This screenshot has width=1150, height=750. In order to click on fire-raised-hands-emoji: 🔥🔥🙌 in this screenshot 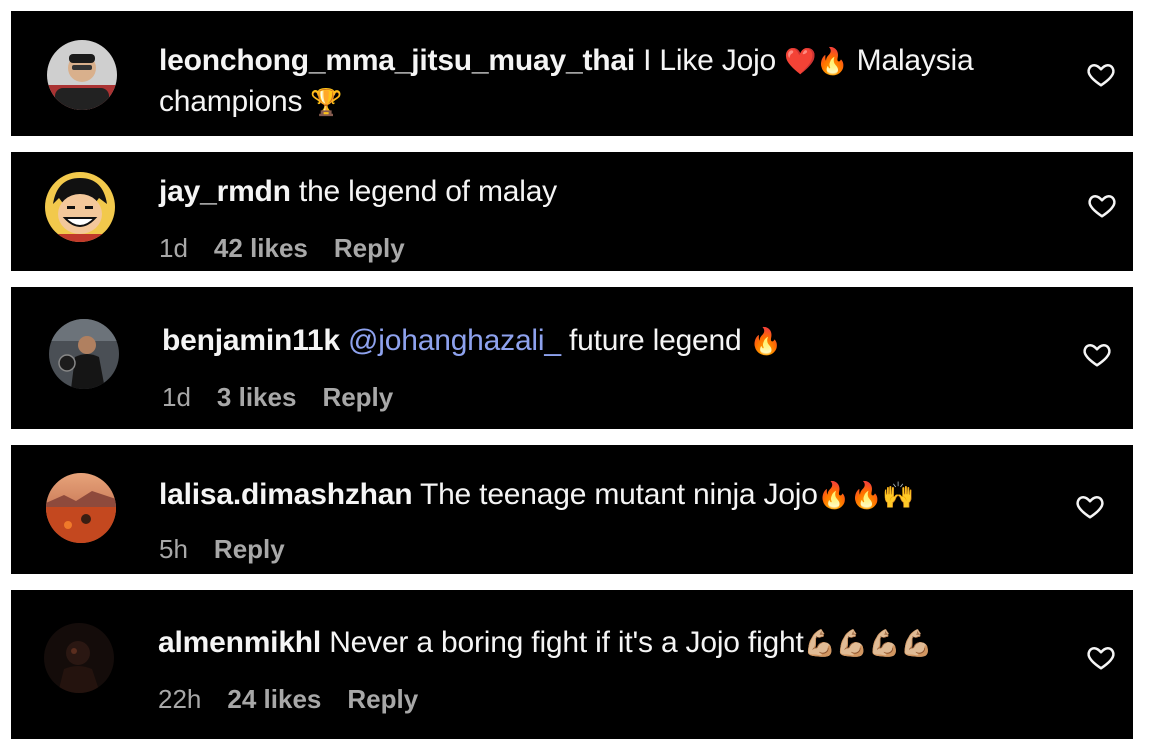, I will do `click(866, 496)`.